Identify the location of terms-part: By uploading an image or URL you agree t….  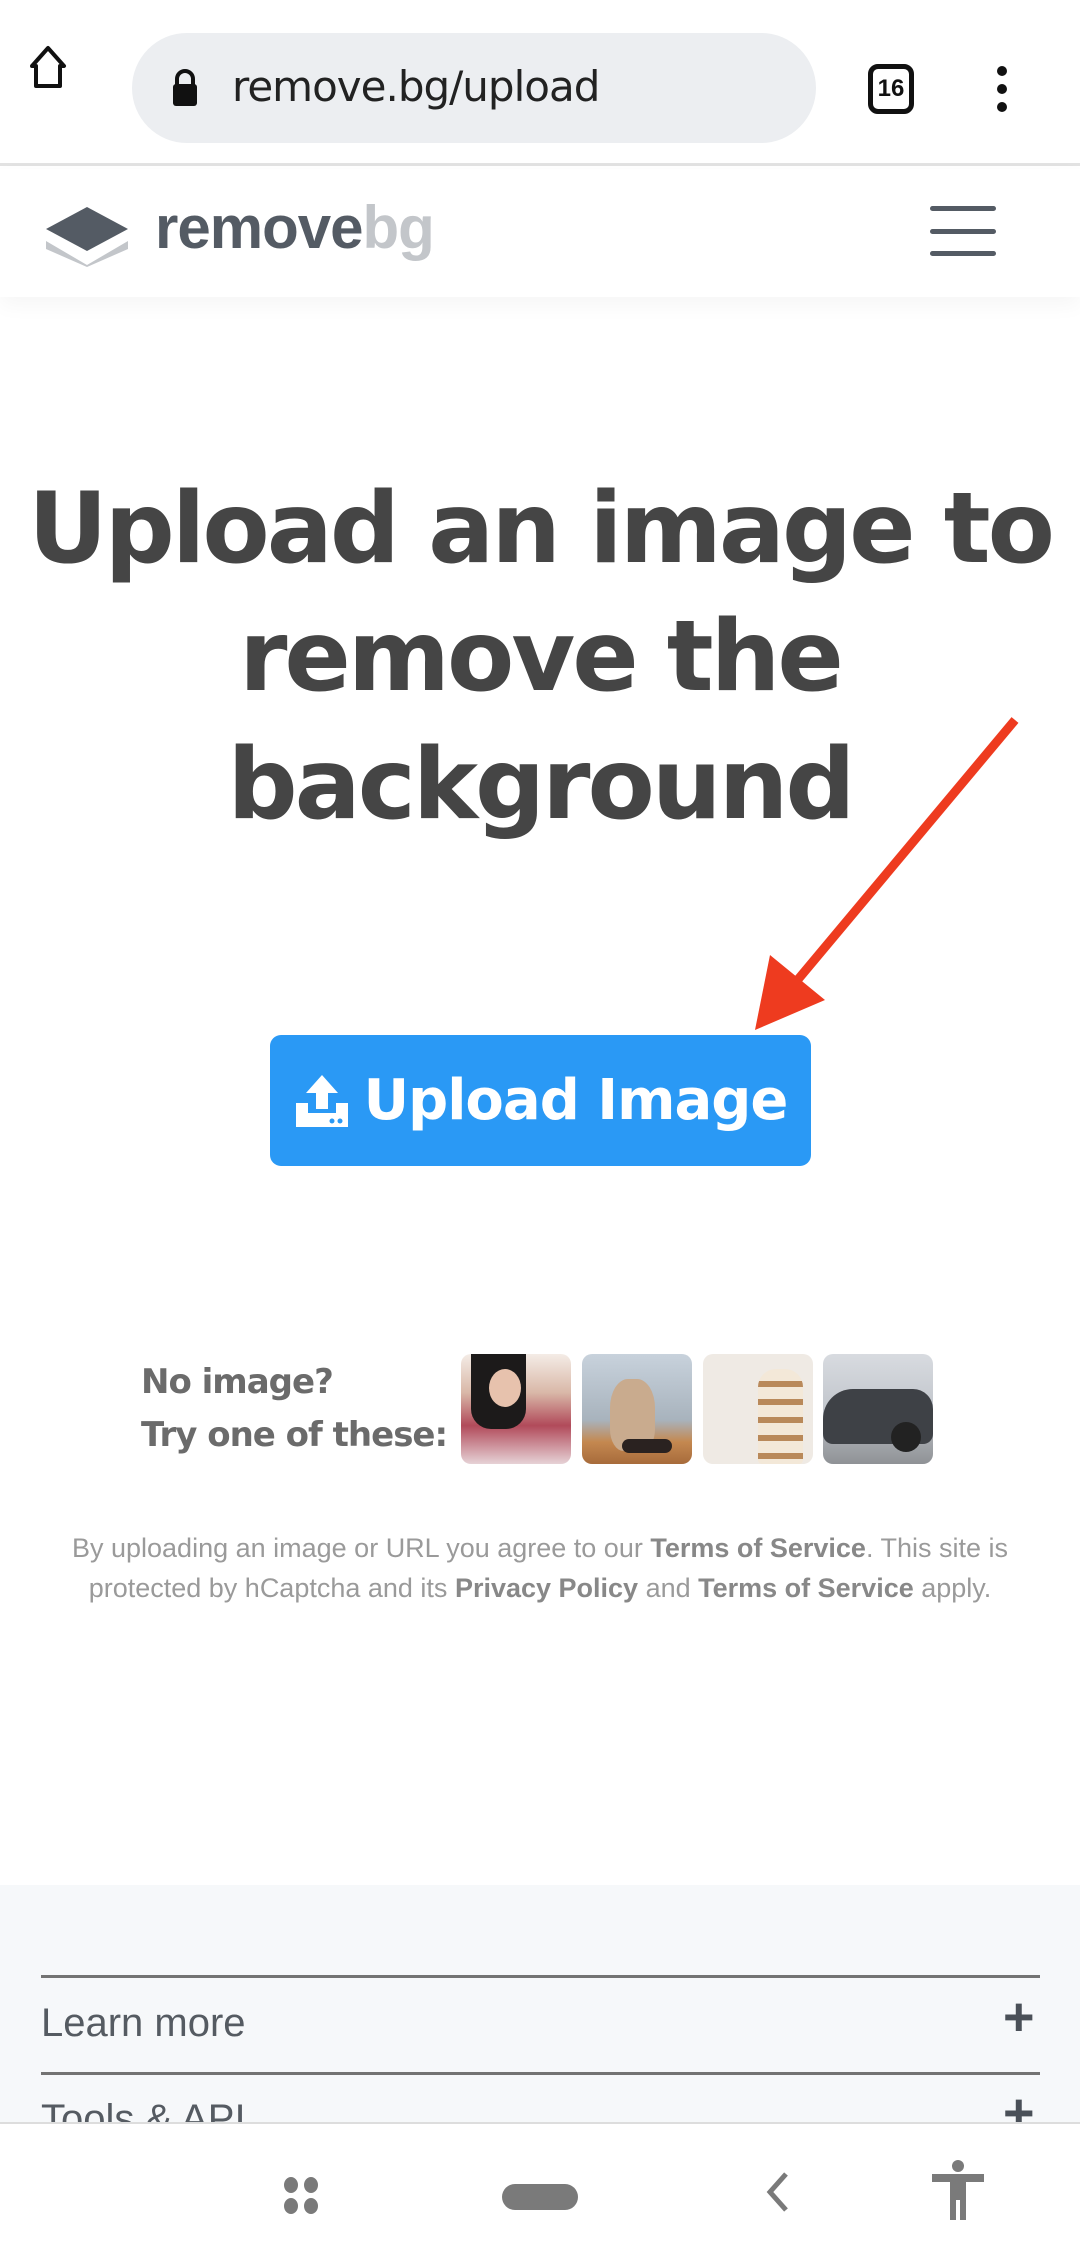
(361, 1548).